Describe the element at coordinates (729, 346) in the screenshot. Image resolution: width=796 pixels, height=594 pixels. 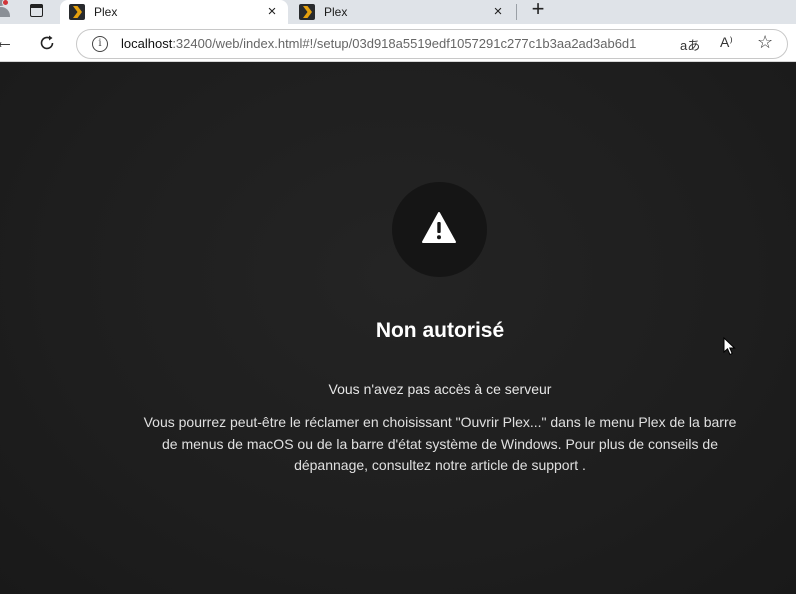
I see `mouse-cursor-icon` at that location.